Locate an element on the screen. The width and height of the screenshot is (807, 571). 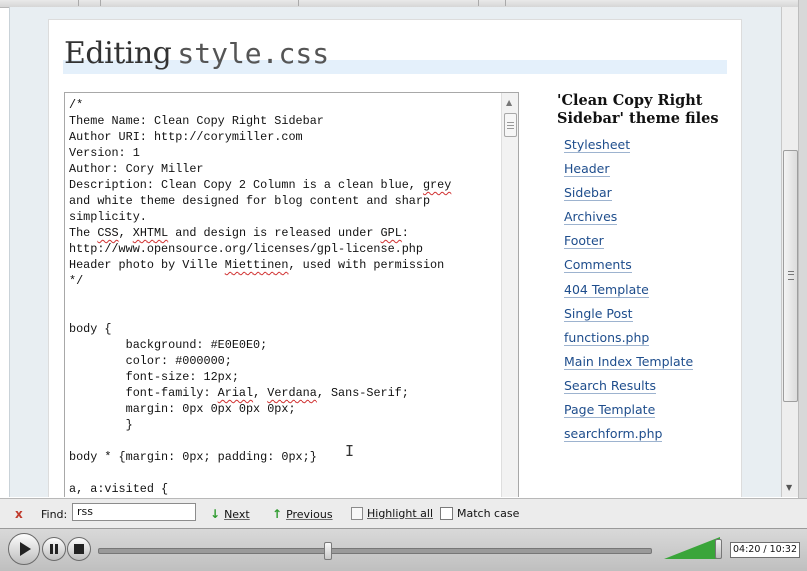
find-label: Find: is located at coordinates (54, 514).